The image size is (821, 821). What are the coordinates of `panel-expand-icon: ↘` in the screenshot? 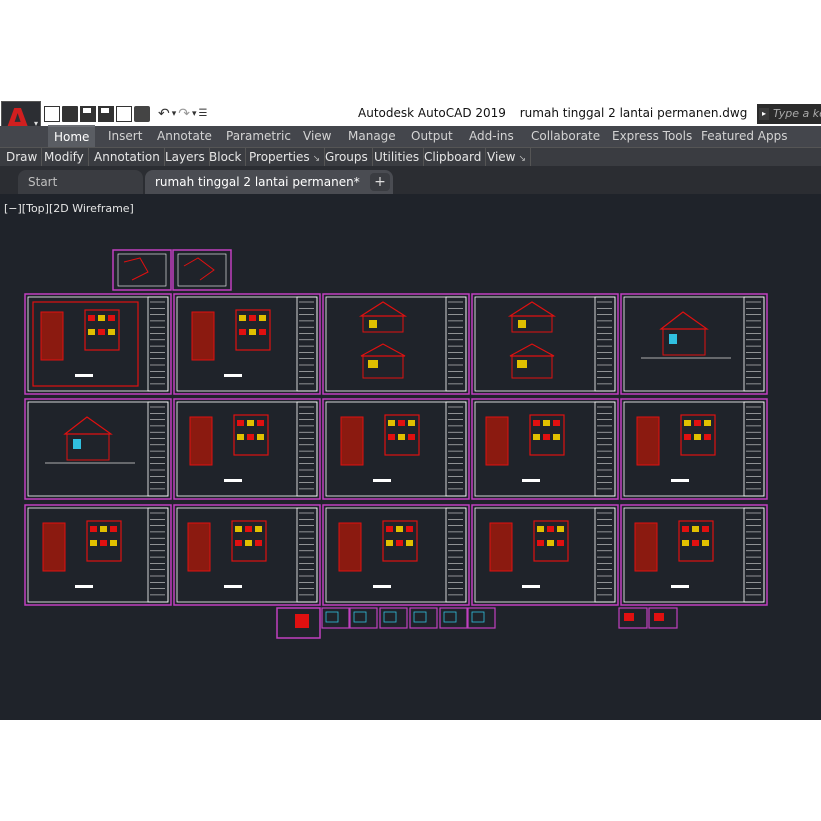 It's located at (316, 159).